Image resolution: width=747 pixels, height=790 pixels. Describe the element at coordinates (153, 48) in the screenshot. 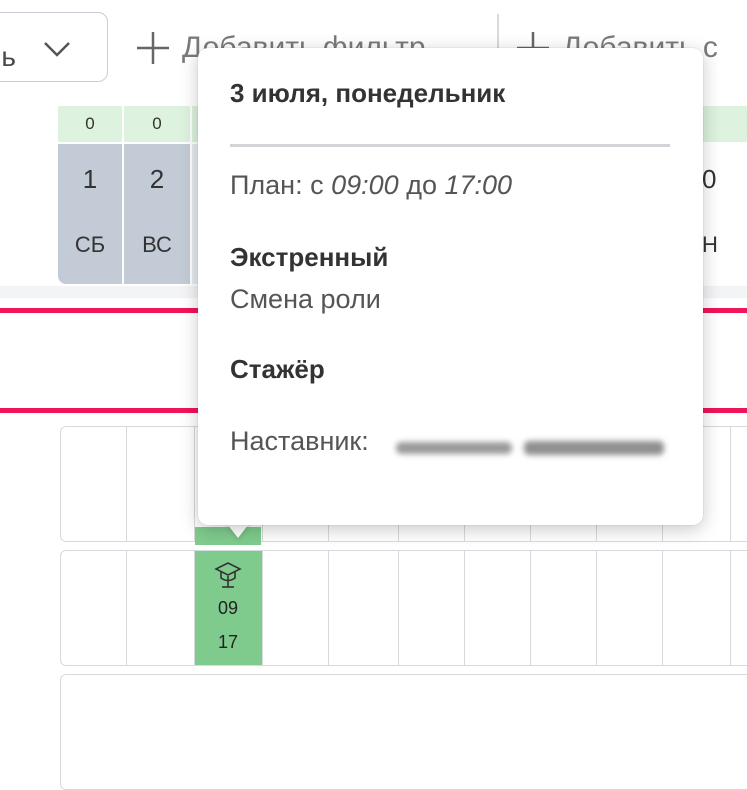

I see `plus-icon` at that location.